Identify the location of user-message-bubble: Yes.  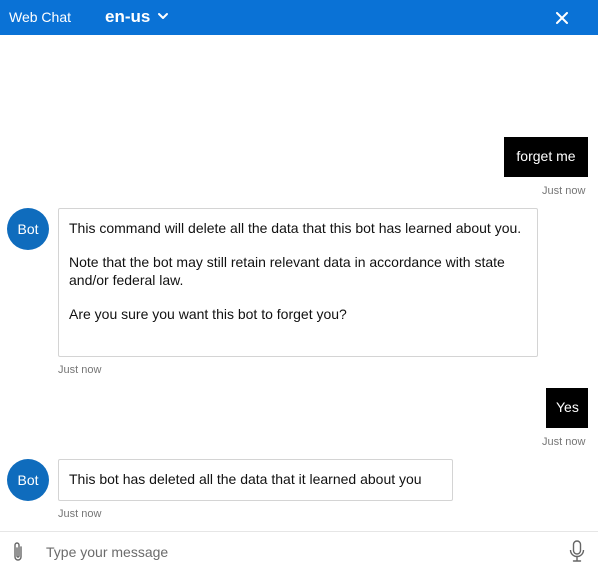
(567, 408).